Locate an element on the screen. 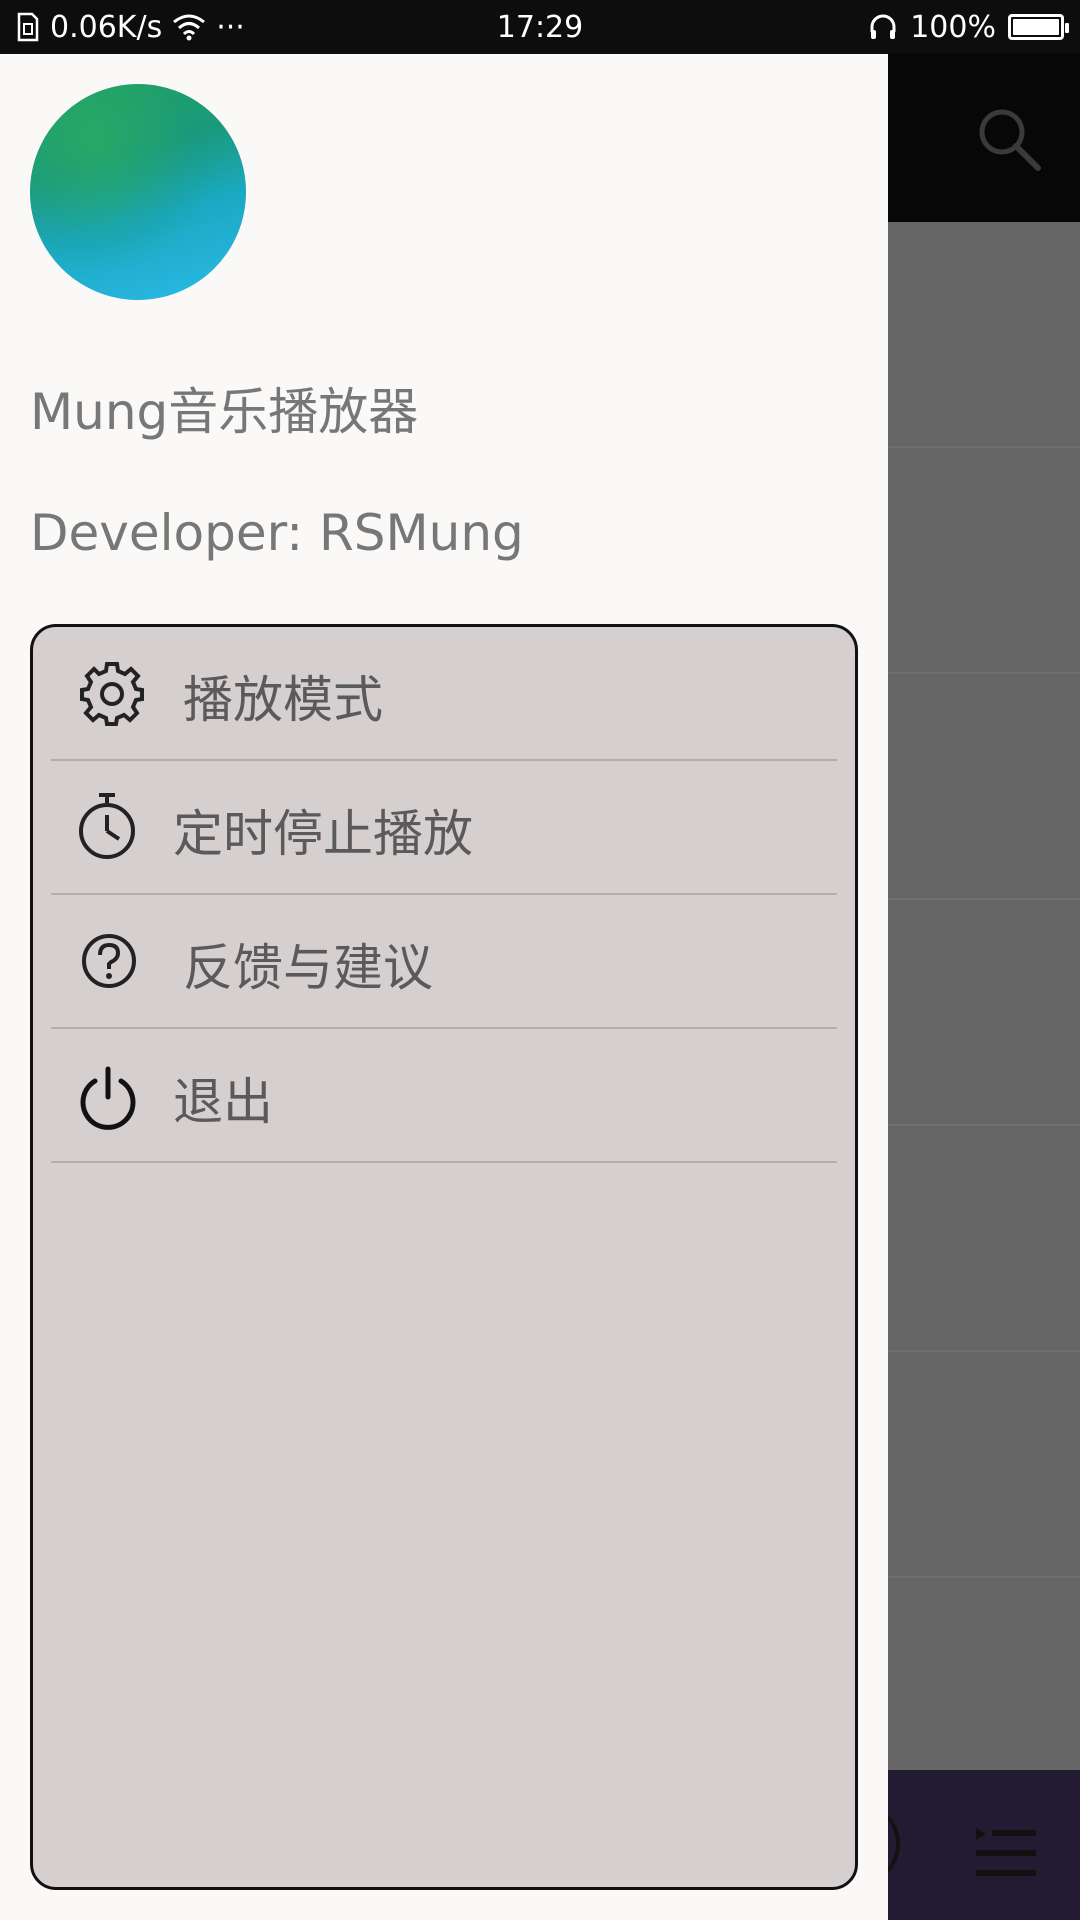  battery-icon is located at coordinates (1038, 27).